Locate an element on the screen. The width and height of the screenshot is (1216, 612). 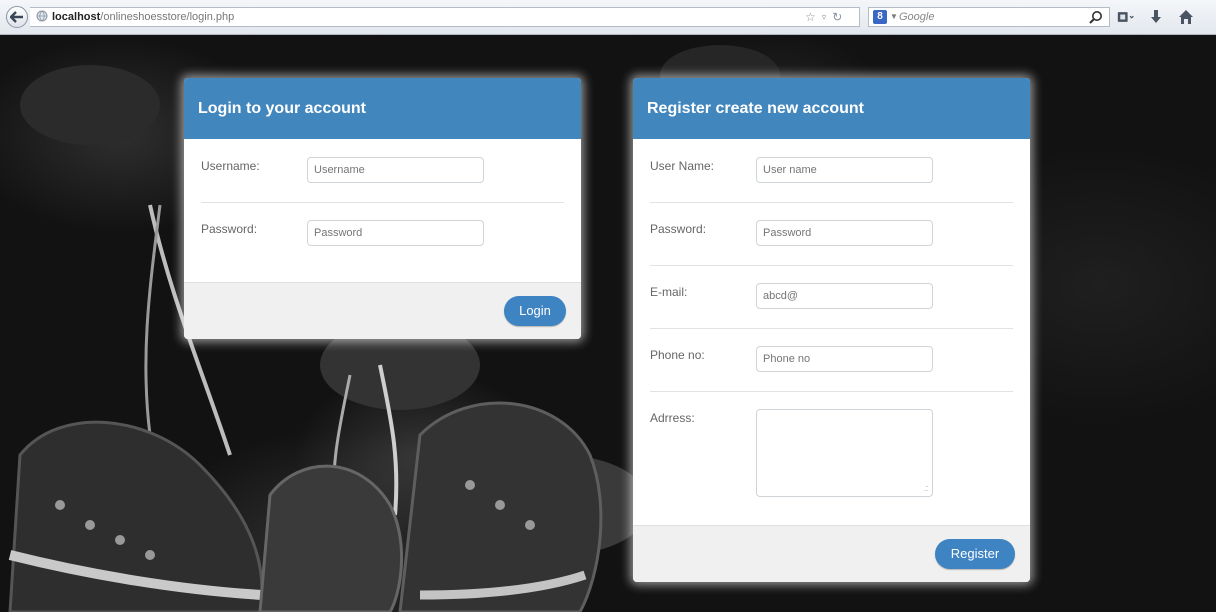
register-password-input is located at coordinates (844, 233).